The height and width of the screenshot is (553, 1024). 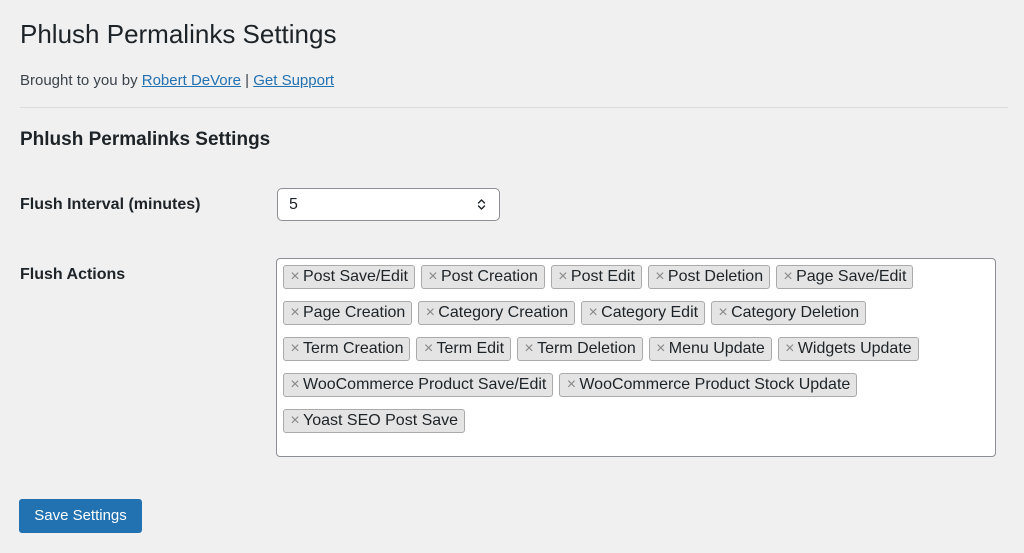 I want to click on action-tag: × Widgets Update, so click(x=848, y=349).